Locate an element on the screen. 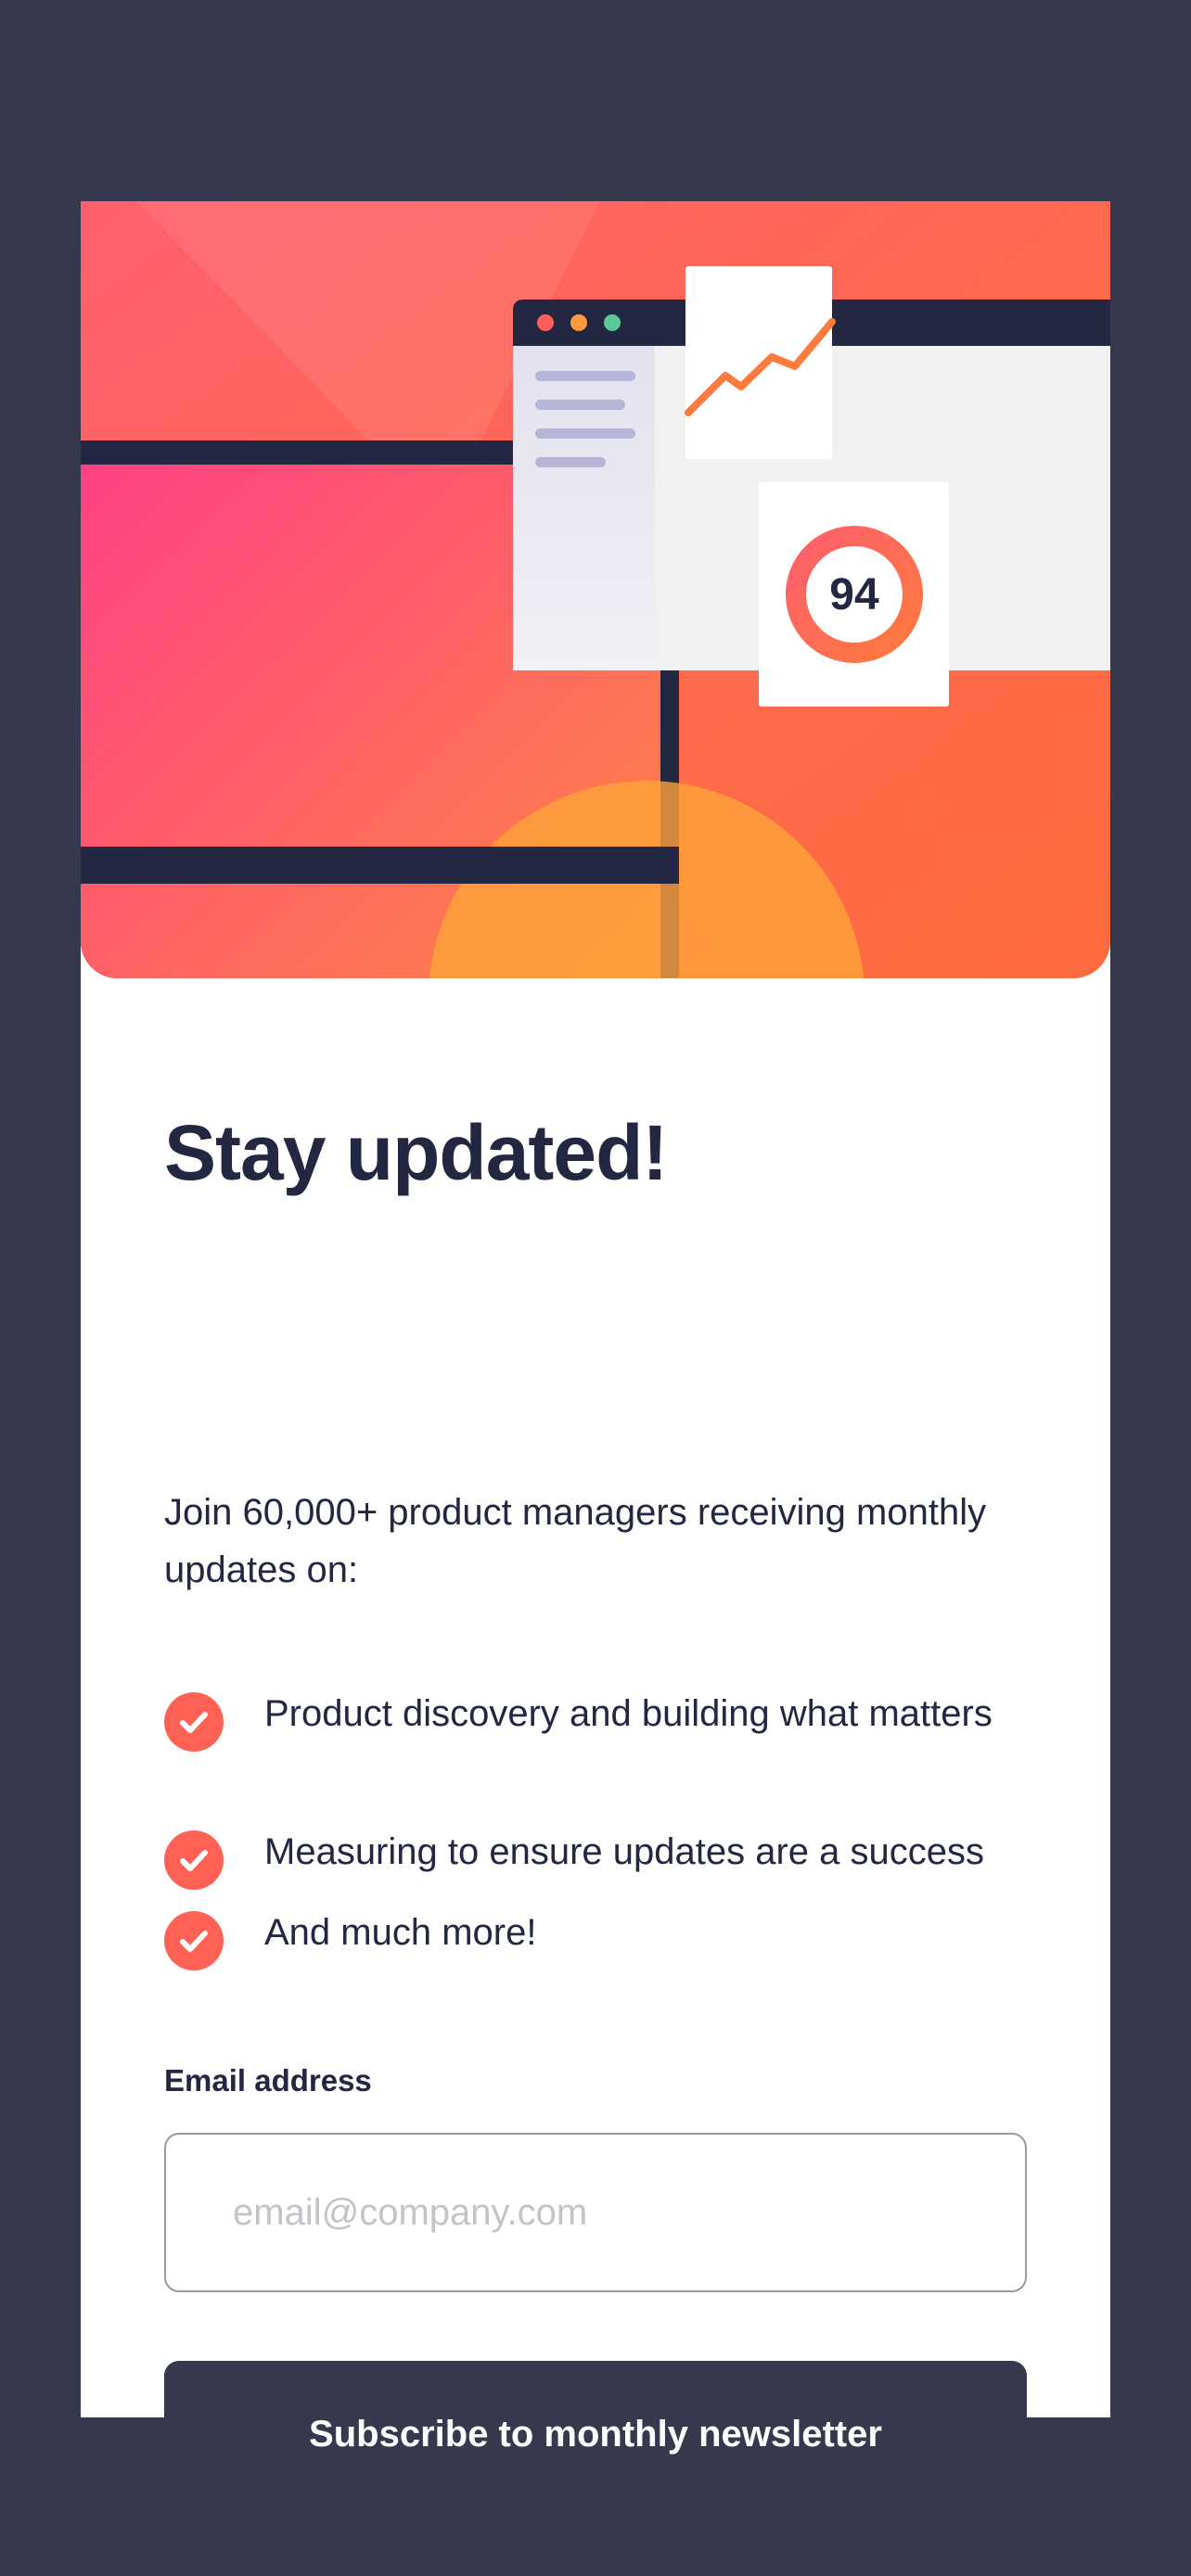 The width and height of the screenshot is (1191, 2576). email-label: Email address is located at coordinates (268, 2080).